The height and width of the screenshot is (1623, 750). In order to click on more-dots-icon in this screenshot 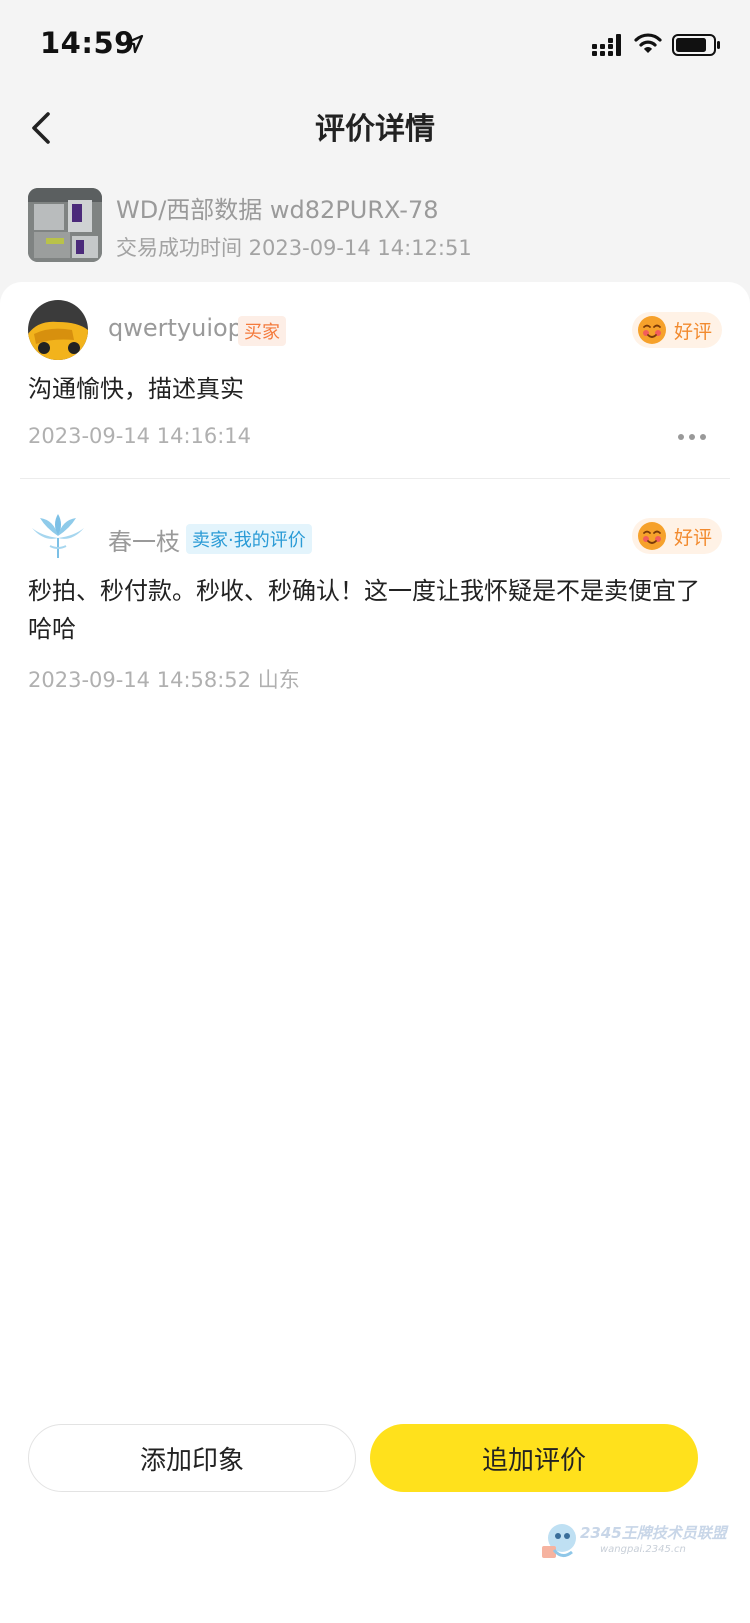, I will do `click(692, 437)`.